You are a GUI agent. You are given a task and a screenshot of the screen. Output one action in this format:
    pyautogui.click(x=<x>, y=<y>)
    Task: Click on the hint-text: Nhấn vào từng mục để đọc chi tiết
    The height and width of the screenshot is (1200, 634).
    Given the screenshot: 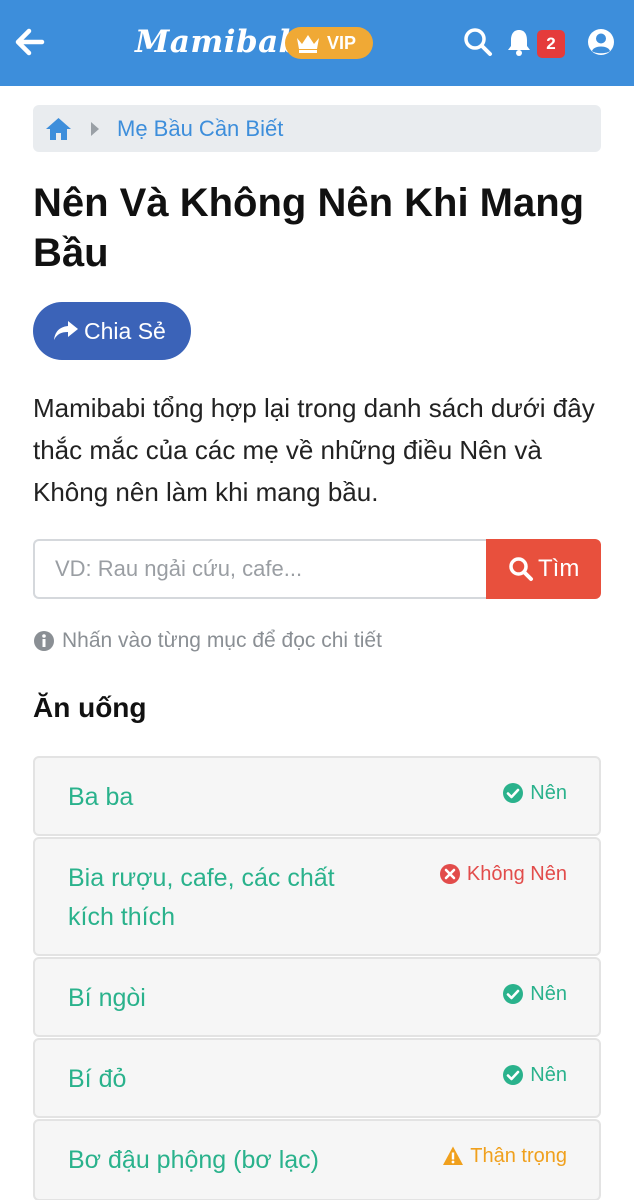 What is the action you would take?
    pyautogui.click(x=207, y=641)
    